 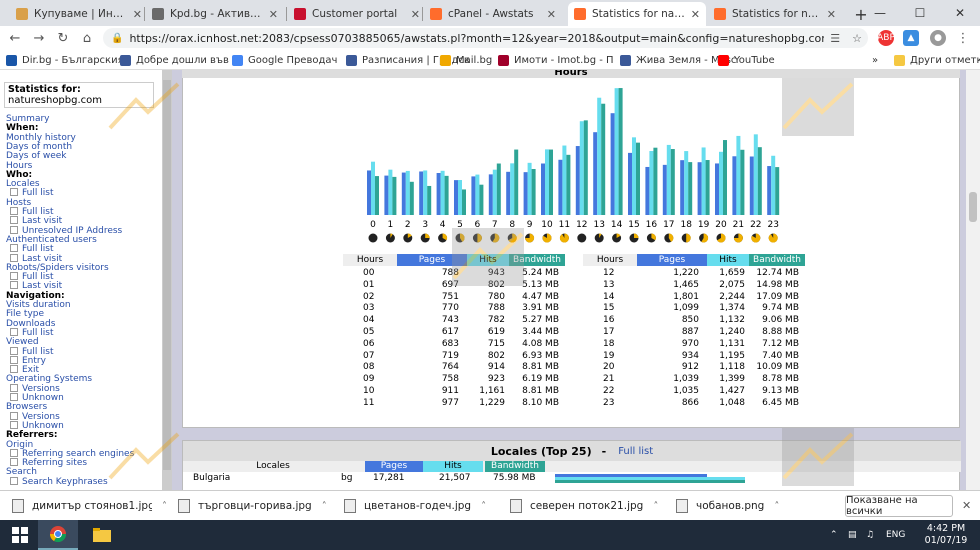 What do you see at coordinates (775, 14) in the screenshot?
I see `tab-5: Statistics for natureshop ✕` at bounding box center [775, 14].